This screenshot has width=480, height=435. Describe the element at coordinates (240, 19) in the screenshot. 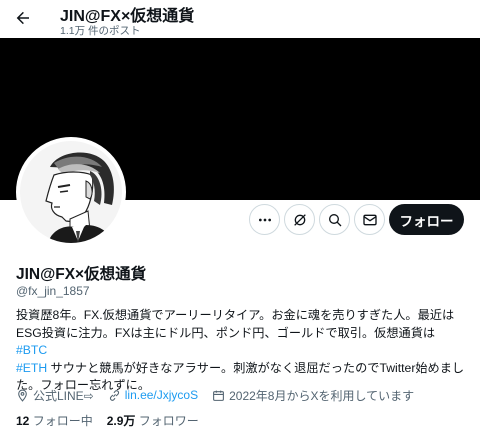

I see `top-bar: JIN@FX×仮想通貨 1.1万 件のポスト` at that location.